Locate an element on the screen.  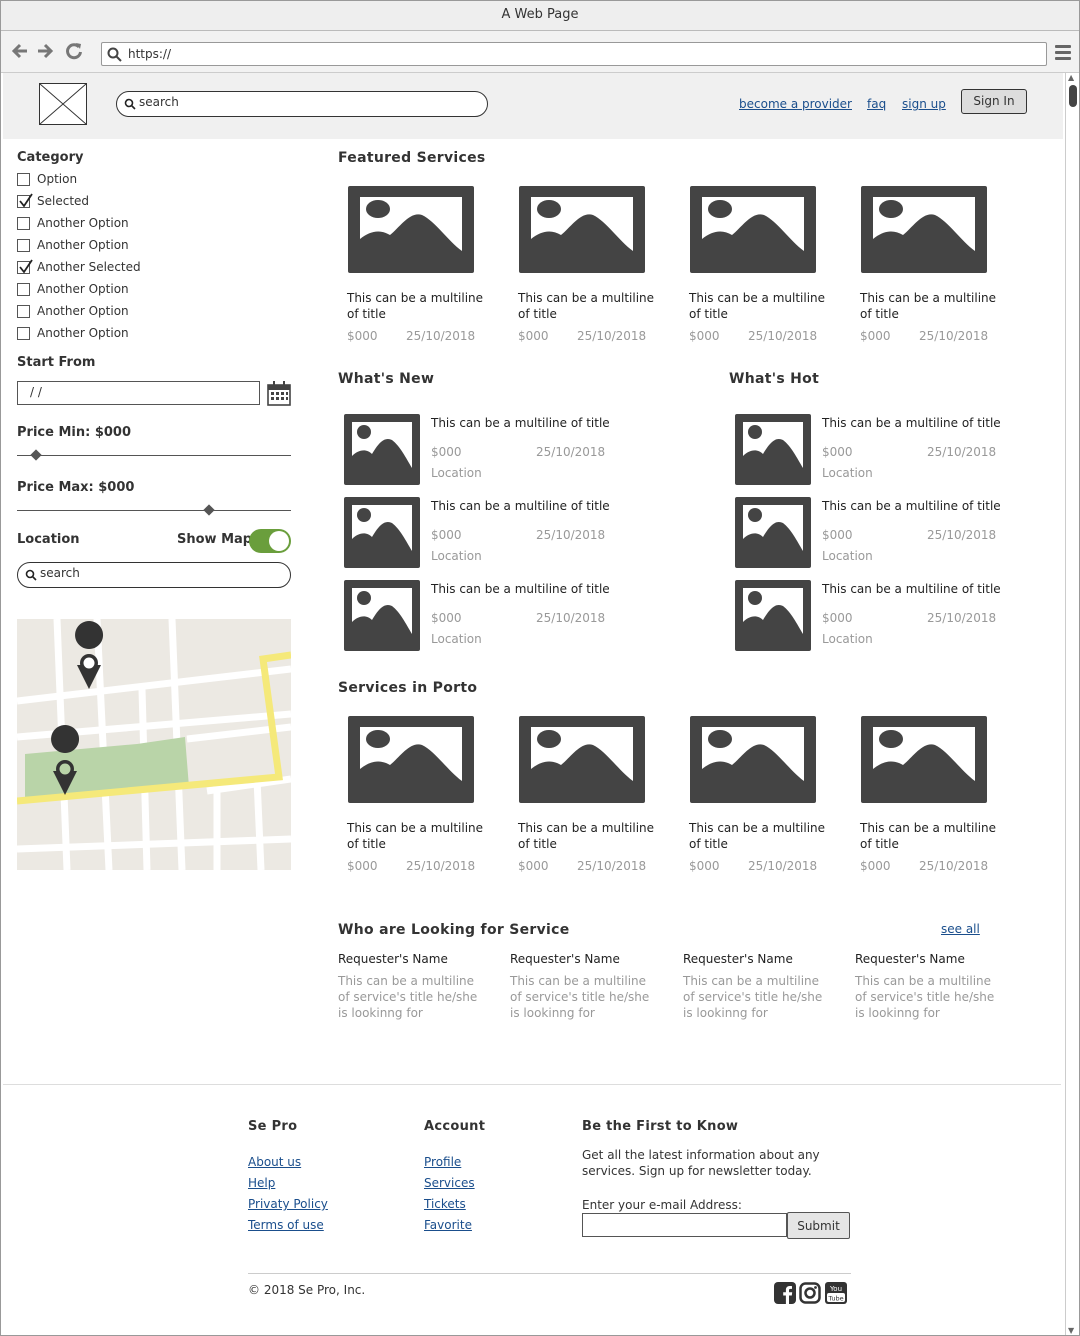
email-label: Enter your e-mail Address: is located at coordinates (662, 1205).